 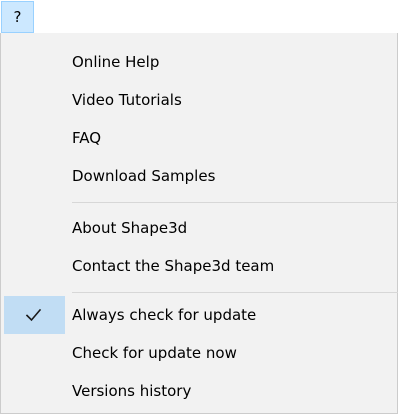 I want to click on menu-item-label: Contact the Shape3d team, so click(x=173, y=266).